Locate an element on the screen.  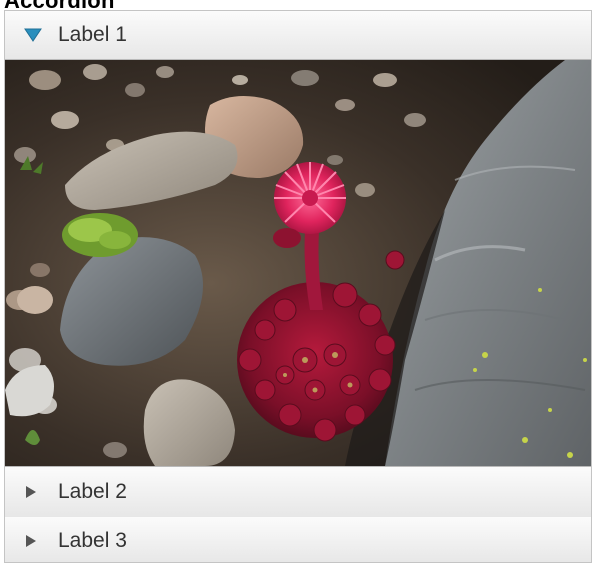
accordion-header-3: Label 3 is located at coordinates (298, 539).